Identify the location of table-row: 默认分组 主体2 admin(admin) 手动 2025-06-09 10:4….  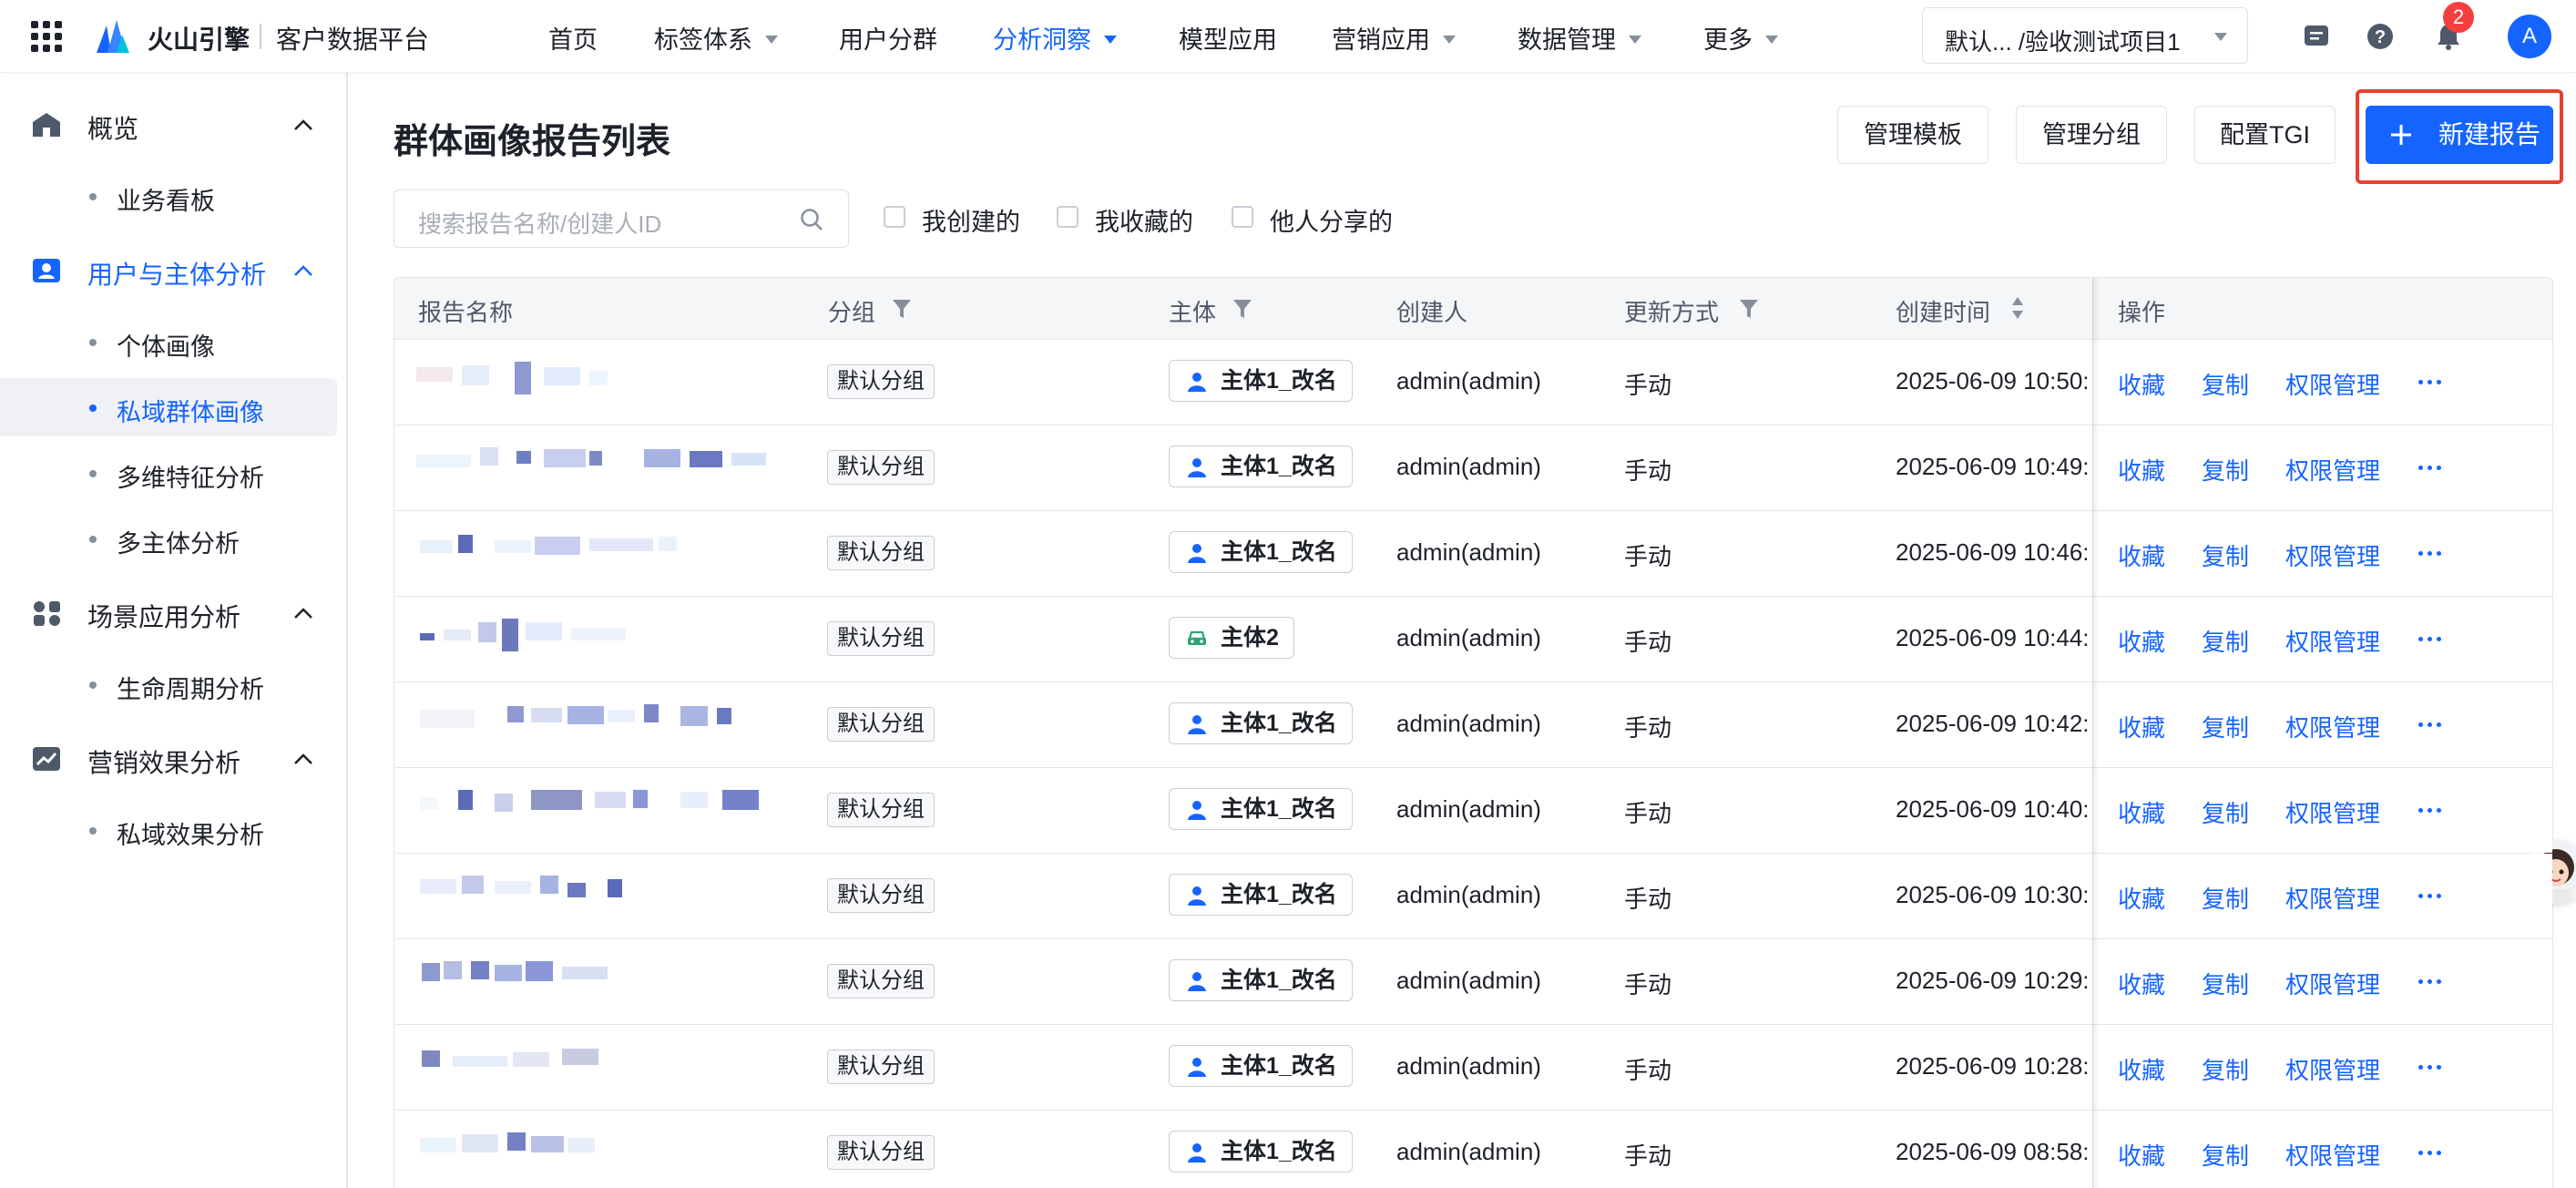
(1473, 639).